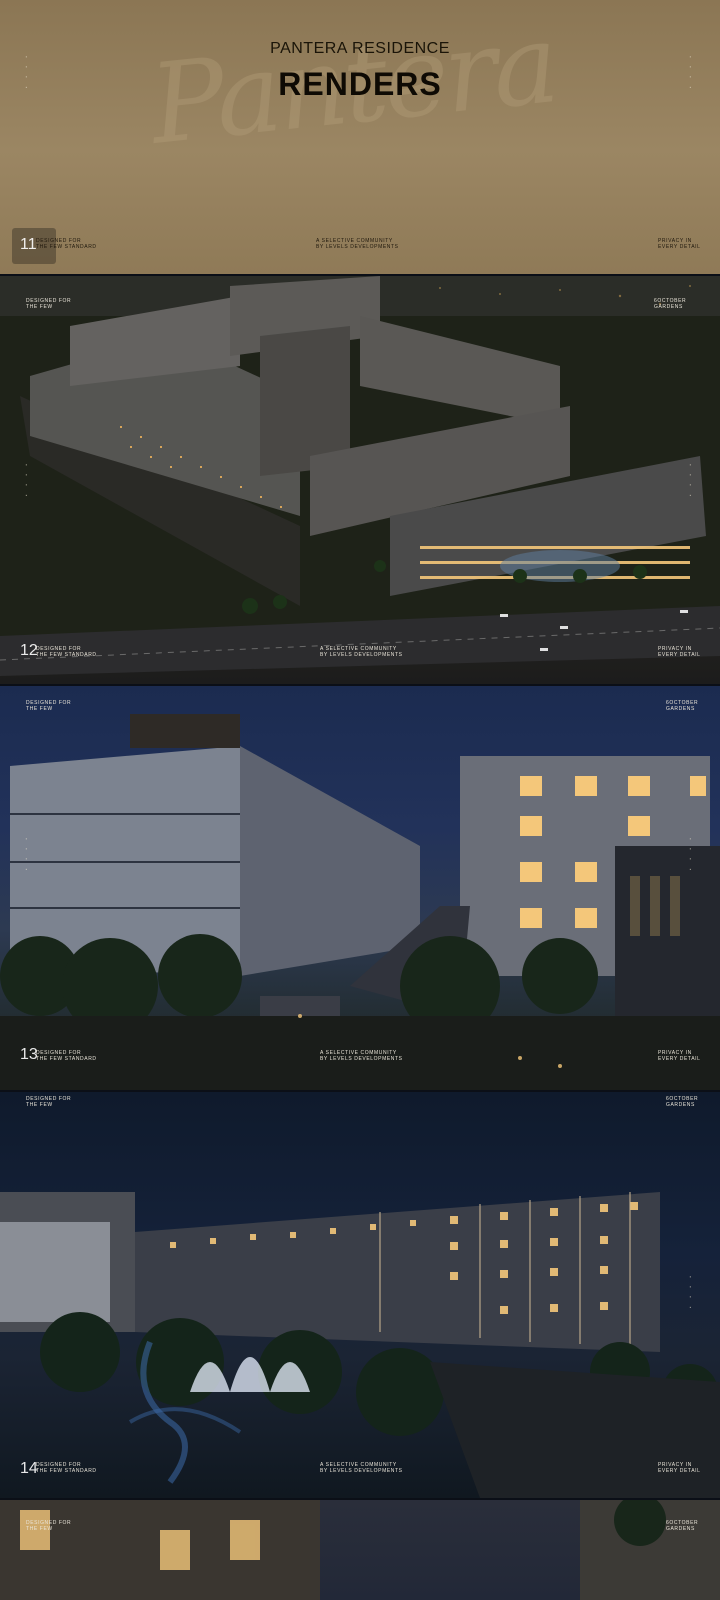 The height and width of the screenshot is (1600, 720). Describe the element at coordinates (679, 244) in the screenshot. I see `cover-caption-right: PRIVACY IN EVERY DETAIL` at that location.